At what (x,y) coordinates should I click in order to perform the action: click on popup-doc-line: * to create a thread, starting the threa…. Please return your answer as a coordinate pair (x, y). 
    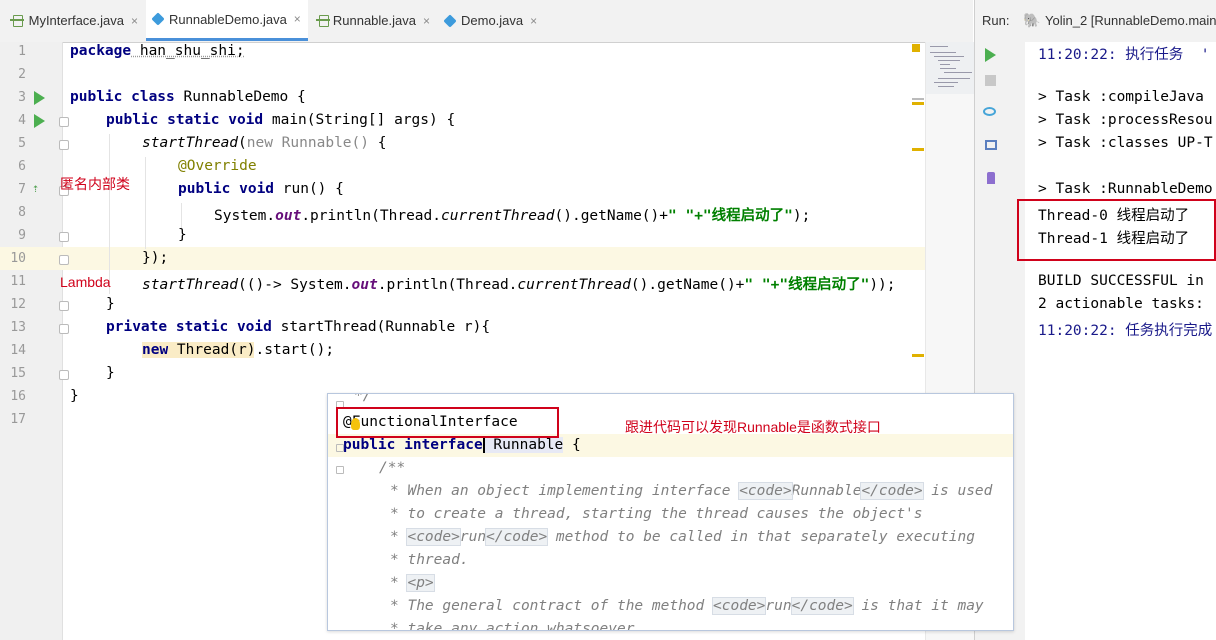
    Looking at the image, I should click on (656, 514).